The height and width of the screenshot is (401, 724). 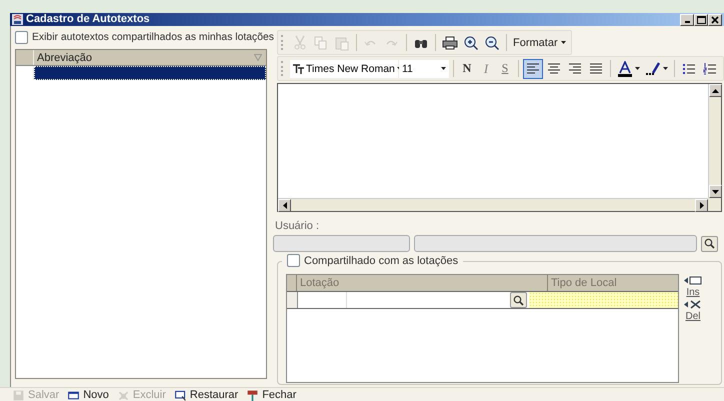 I want to click on new-button: Novo, so click(x=88, y=394).